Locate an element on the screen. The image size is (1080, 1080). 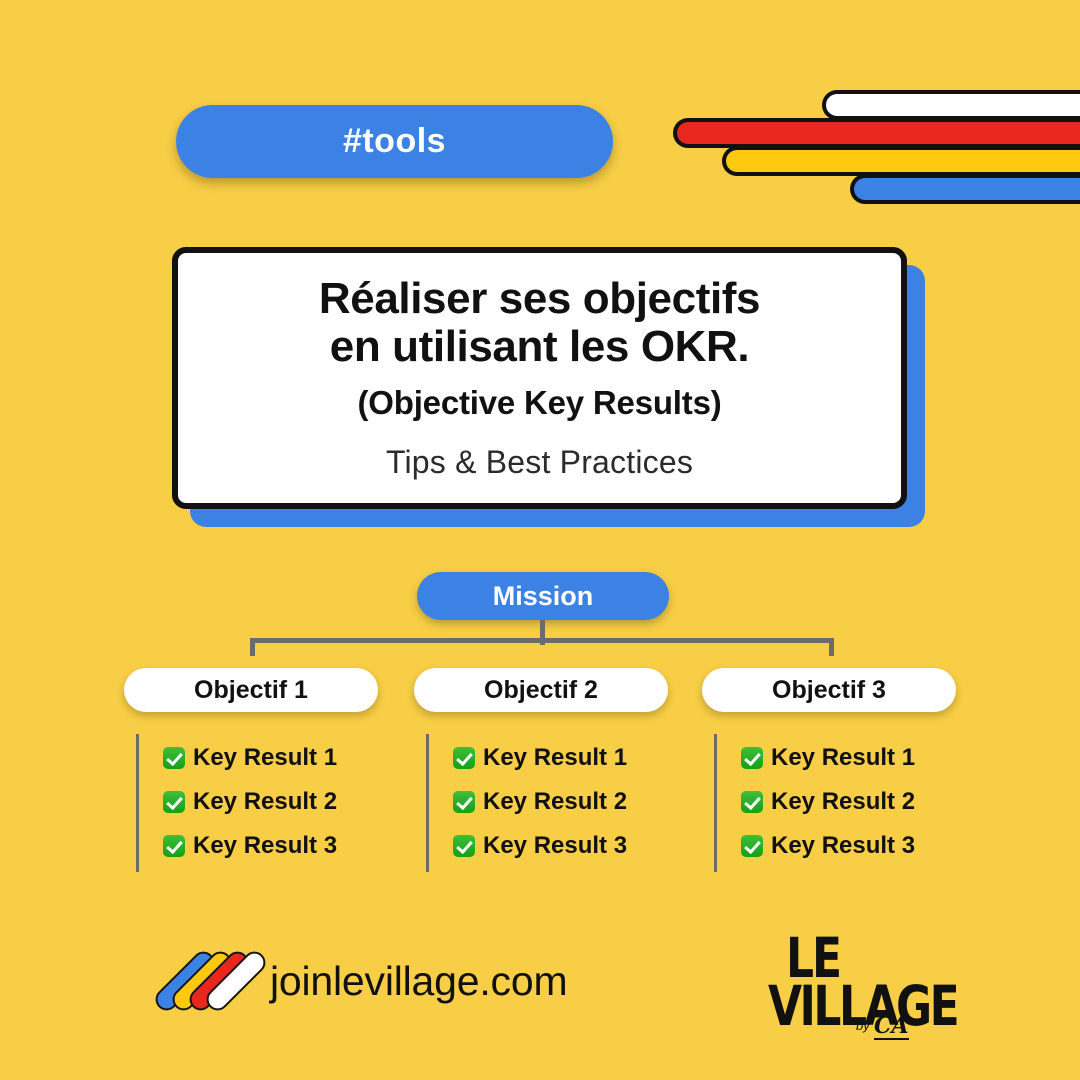
key-result-list-1: Key Result 1 Key Result 2 Key Result 3 is located at coordinates (236, 803).